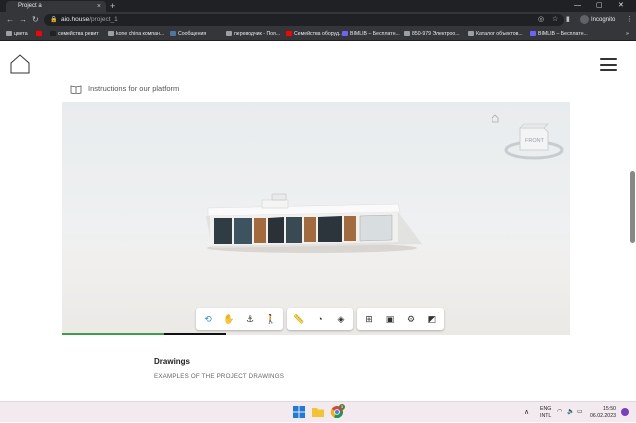 The width and height of the screenshot is (636, 423). I want to click on clock: 15:50 06.02.2023, so click(603, 413).